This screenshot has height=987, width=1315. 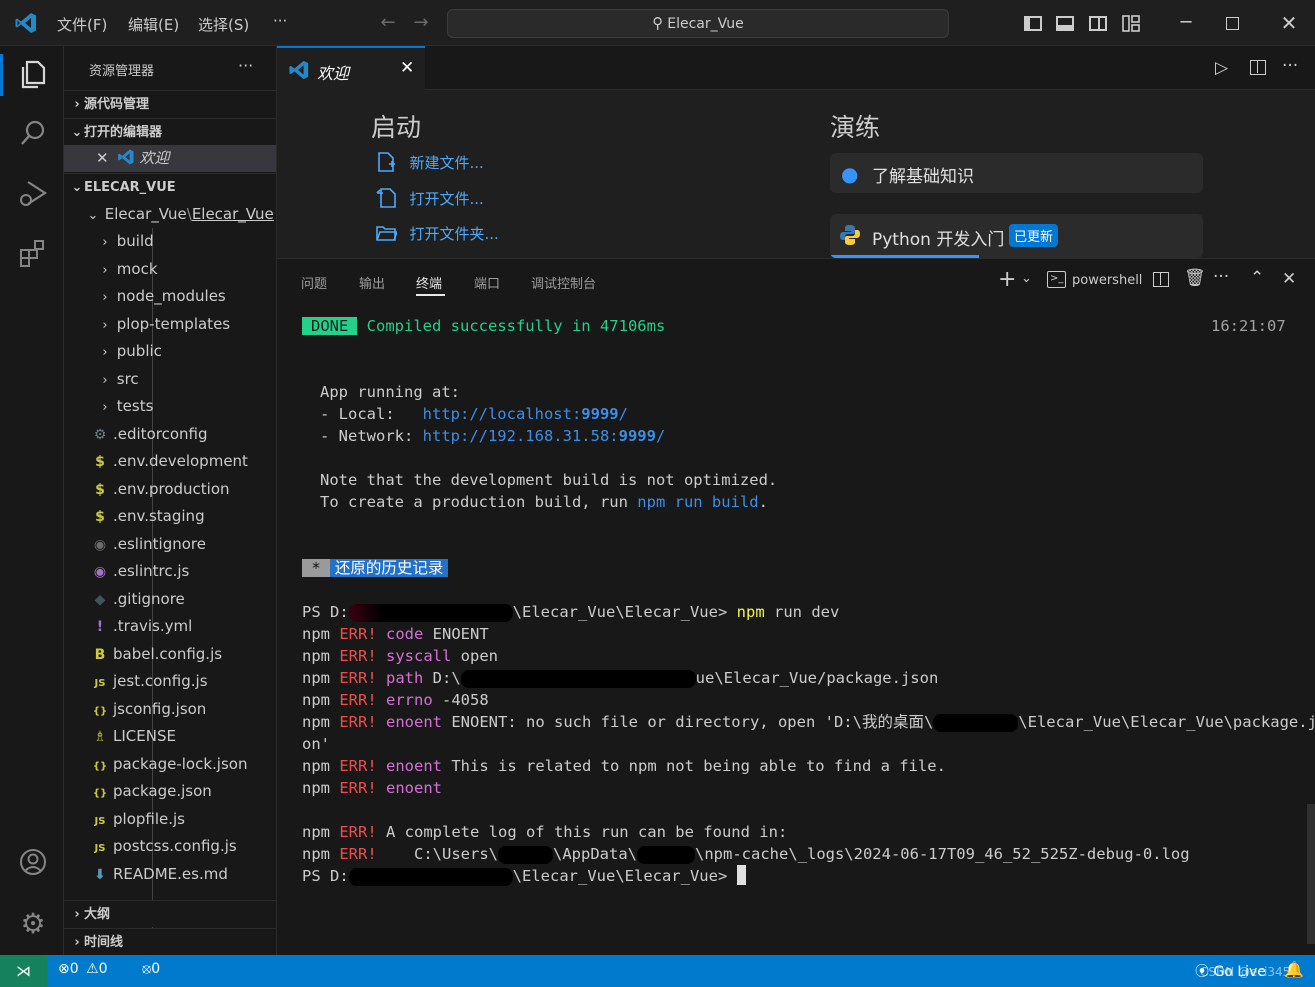 What do you see at coordinates (1257, 278) in the screenshot?
I see `chevron-up-icon: ⌃` at bounding box center [1257, 278].